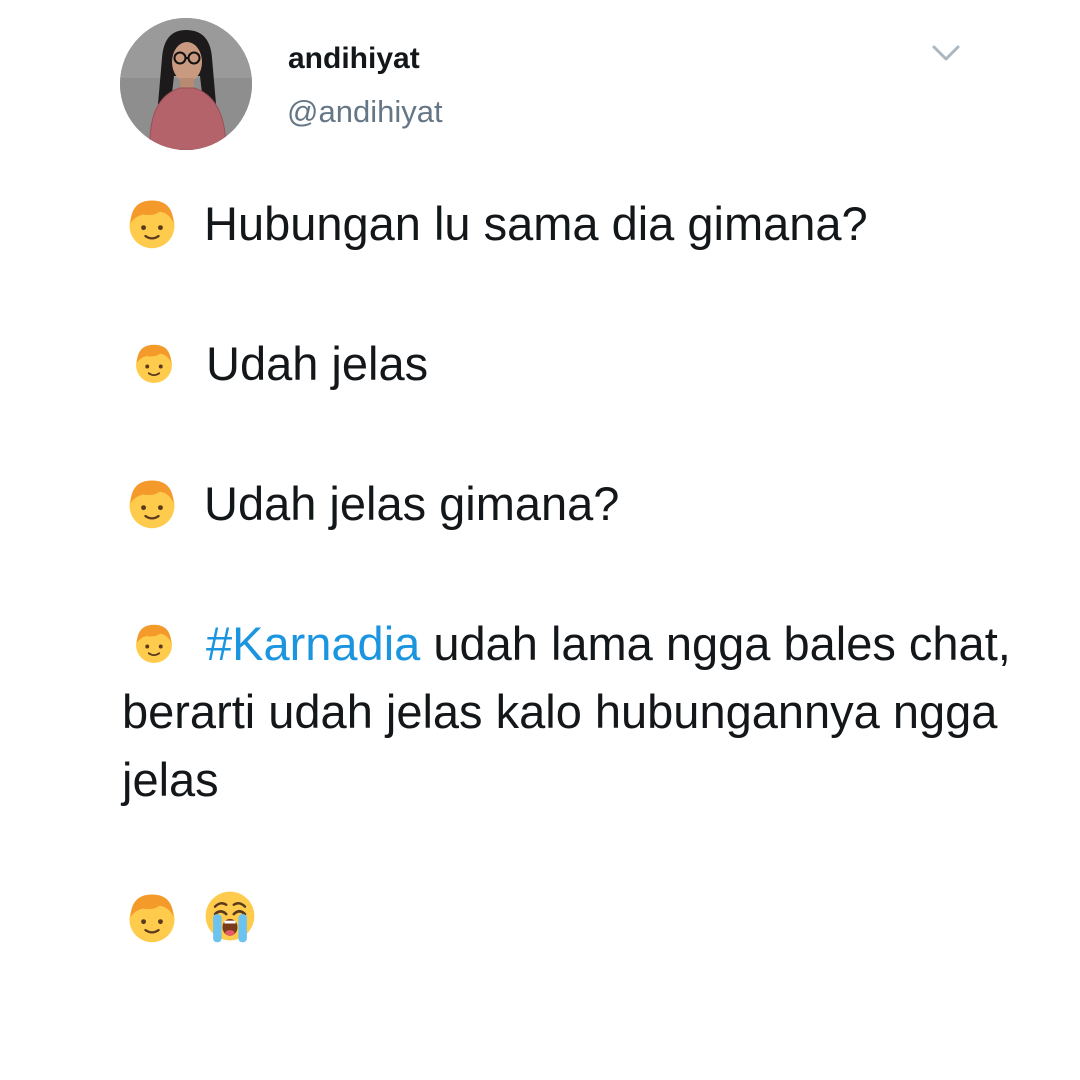 The image size is (1080, 1080). What do you see at coordinates (412, 503) in the screenshot?
I see `dialogue-text: Udah jelas gimana?` at bounding box center [412, 503].